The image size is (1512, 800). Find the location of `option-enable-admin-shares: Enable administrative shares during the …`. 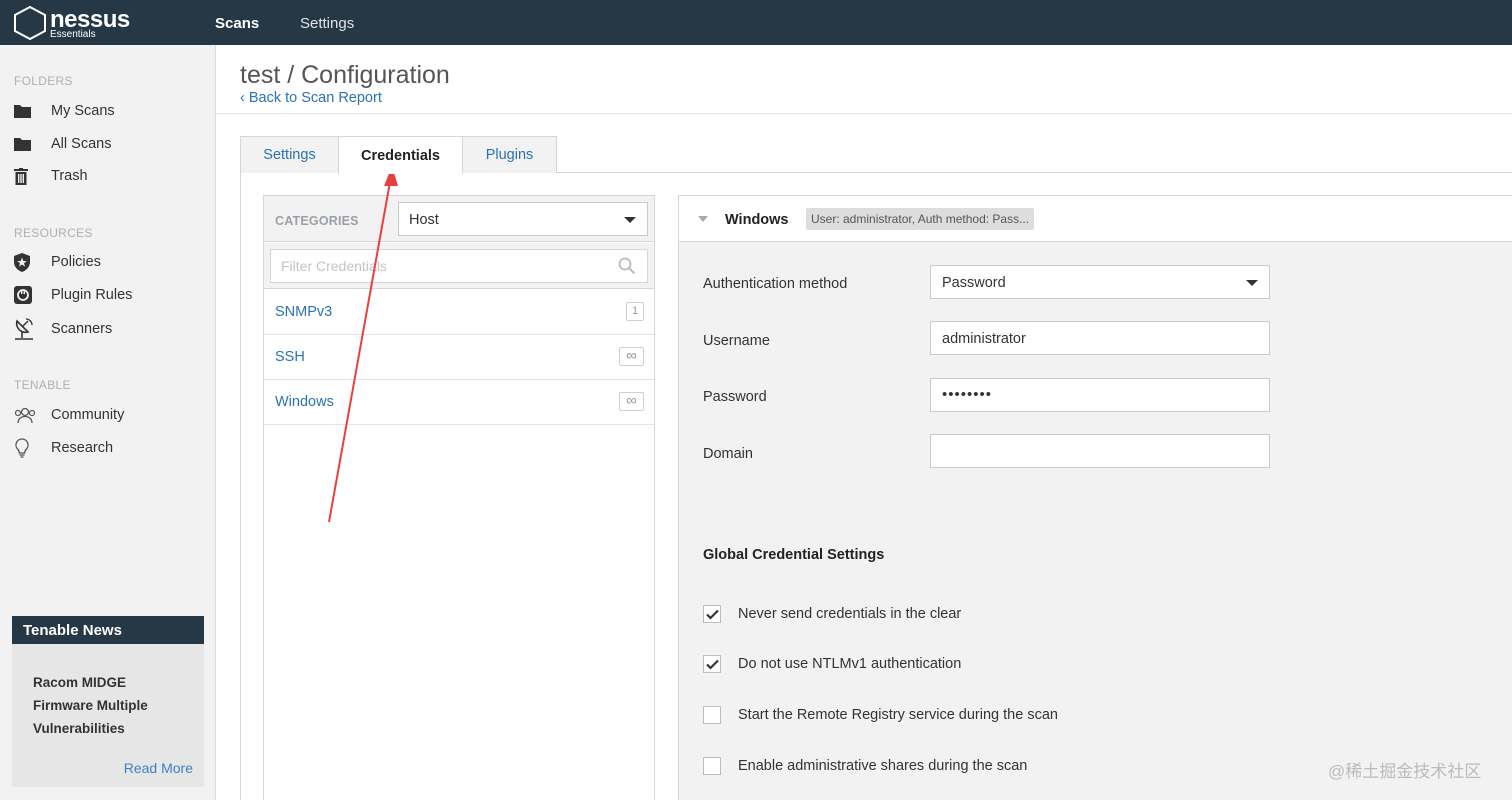

option-enable-admin-shares: Enable administrative shares during the … is located at coordinates (865, 766).